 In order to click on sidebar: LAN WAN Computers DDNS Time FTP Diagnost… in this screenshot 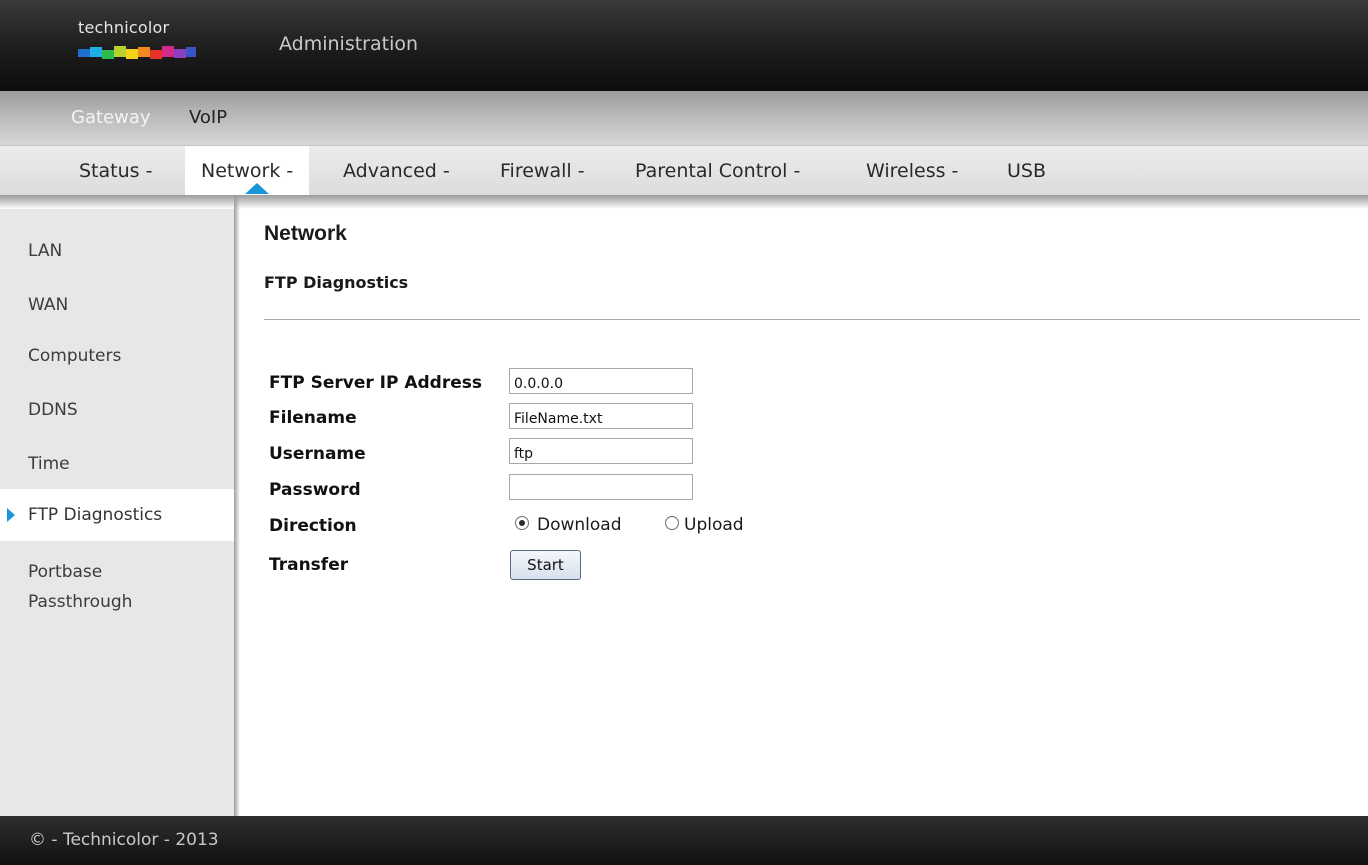, I will do `click(117, 512)`.